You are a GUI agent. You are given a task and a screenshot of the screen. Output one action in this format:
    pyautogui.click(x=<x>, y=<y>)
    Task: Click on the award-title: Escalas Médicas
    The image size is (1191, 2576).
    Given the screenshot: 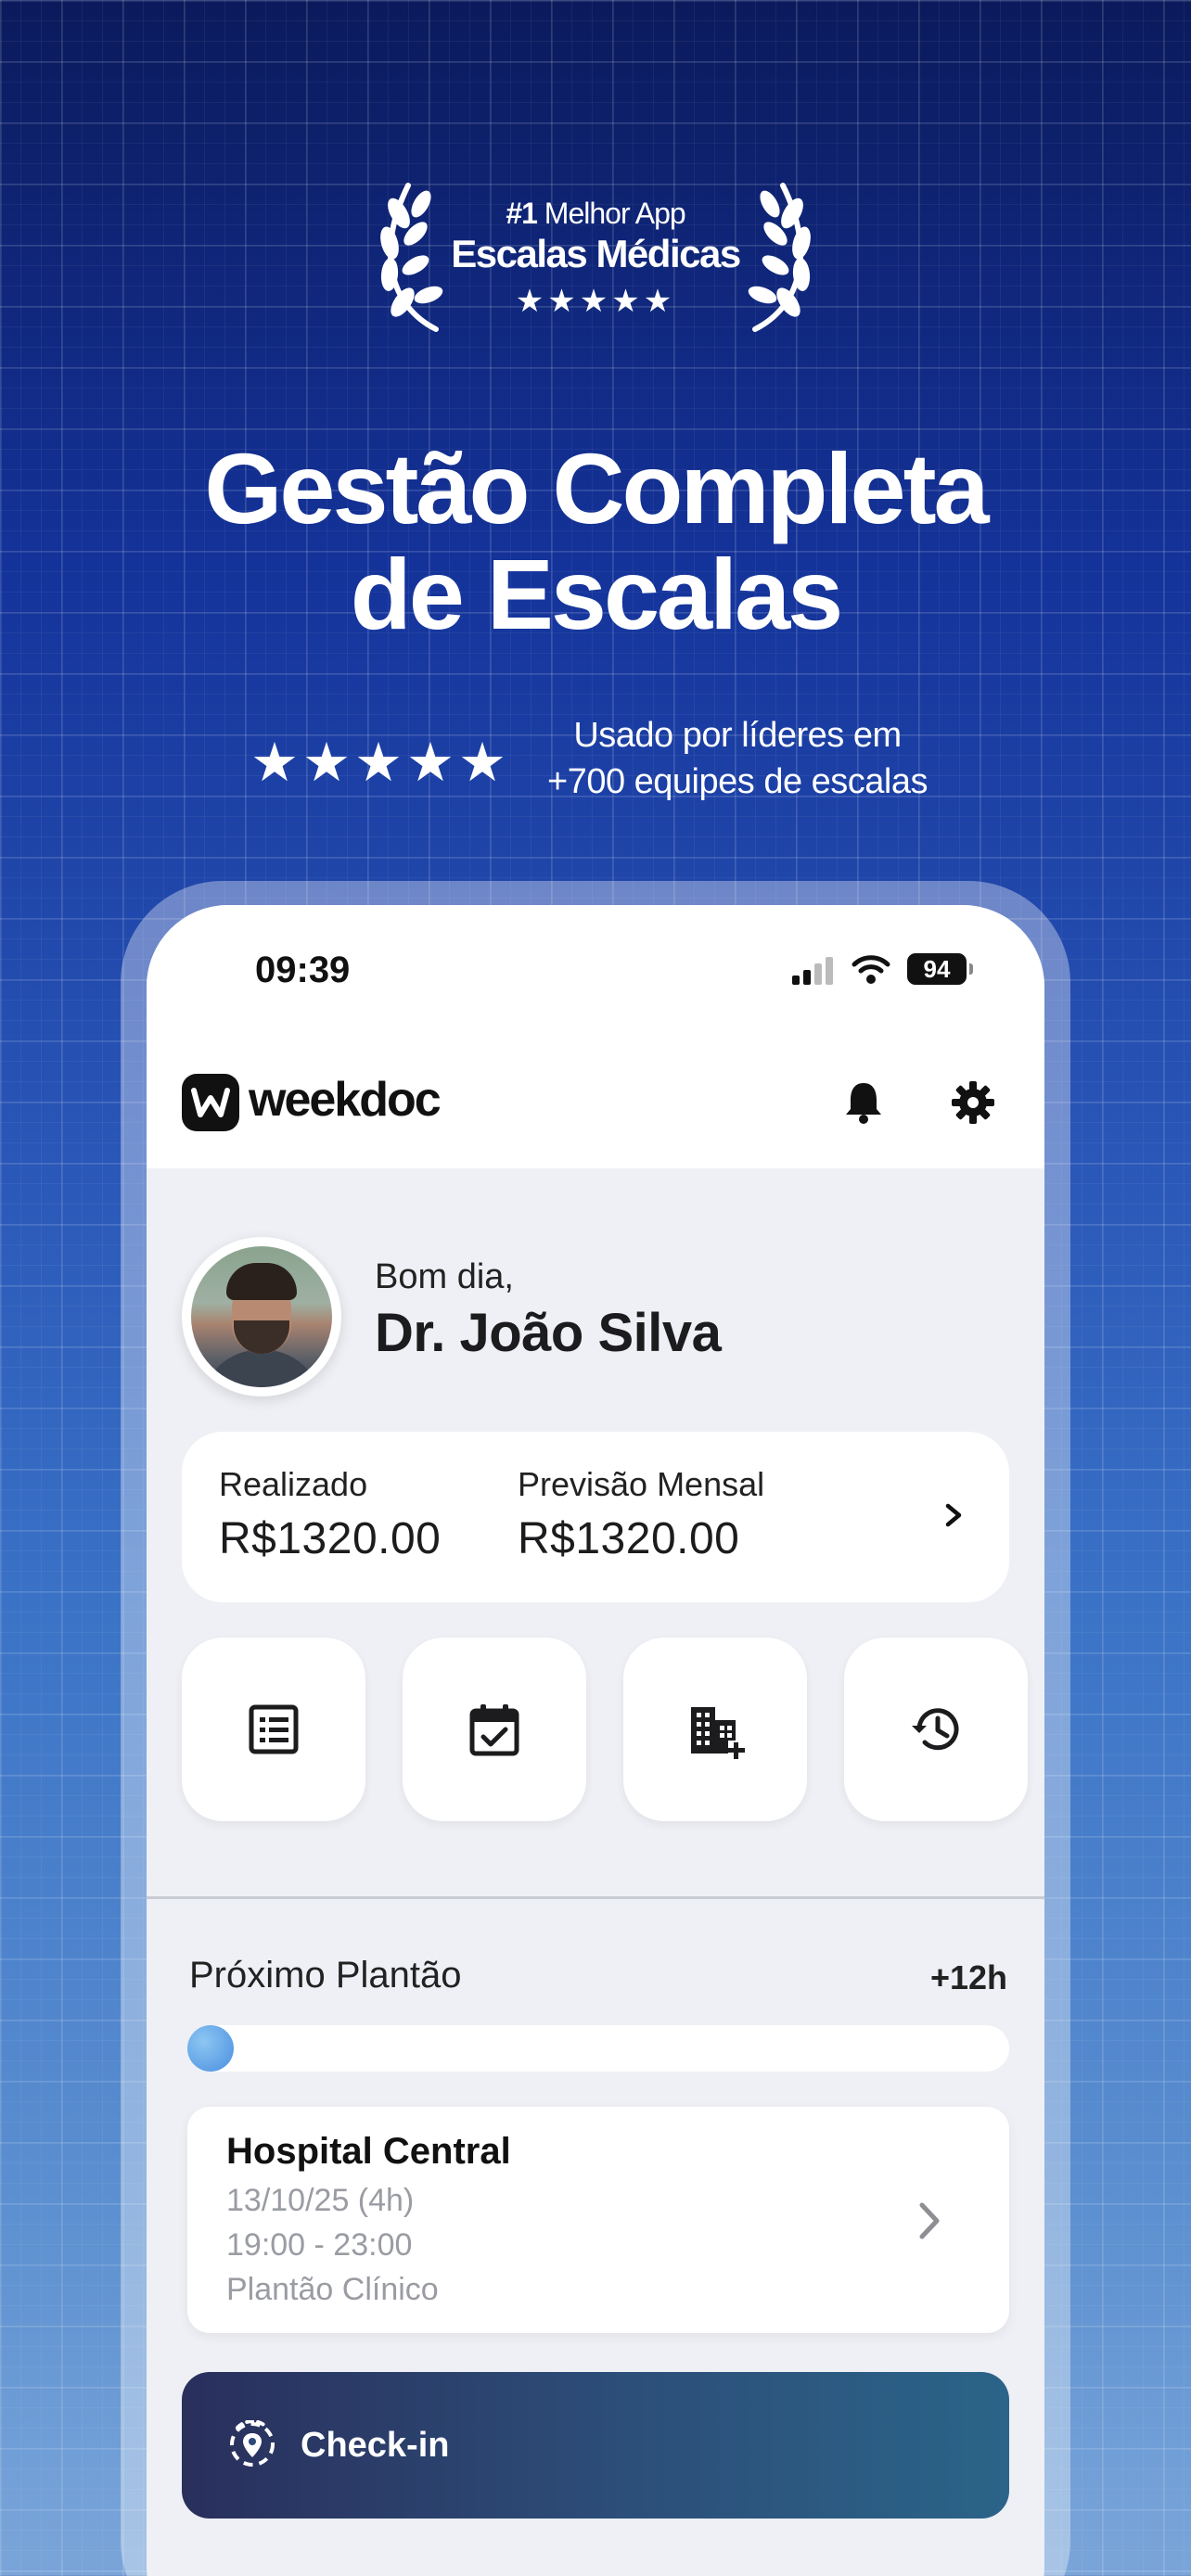 What is the action you would take?
    pyautogui.click(x=596, y=254)
    